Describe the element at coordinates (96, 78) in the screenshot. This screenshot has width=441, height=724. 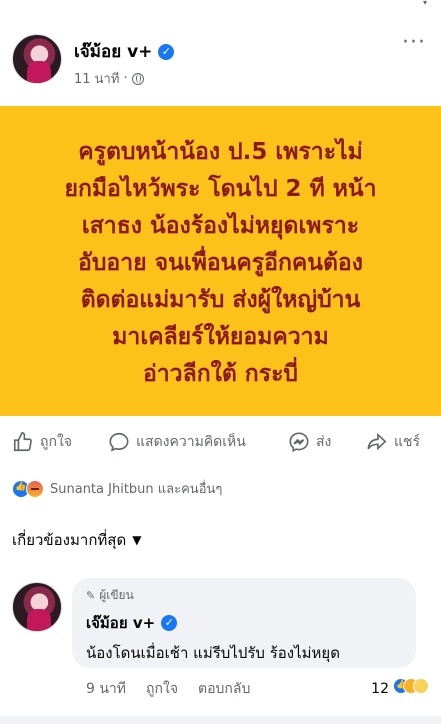
I see `post-time: 11 นาที` at that location.